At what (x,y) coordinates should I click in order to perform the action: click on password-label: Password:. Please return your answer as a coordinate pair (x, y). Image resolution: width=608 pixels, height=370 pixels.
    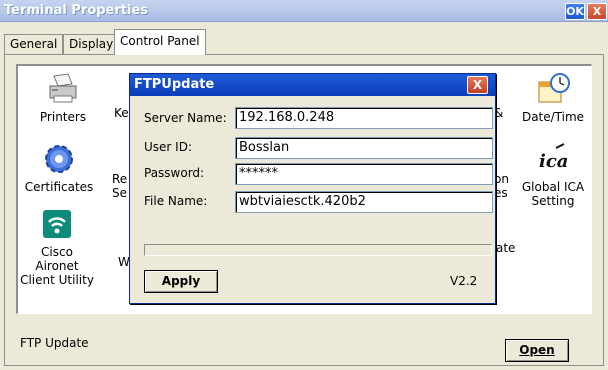
    Looking at the image, I should click on (174, 173).